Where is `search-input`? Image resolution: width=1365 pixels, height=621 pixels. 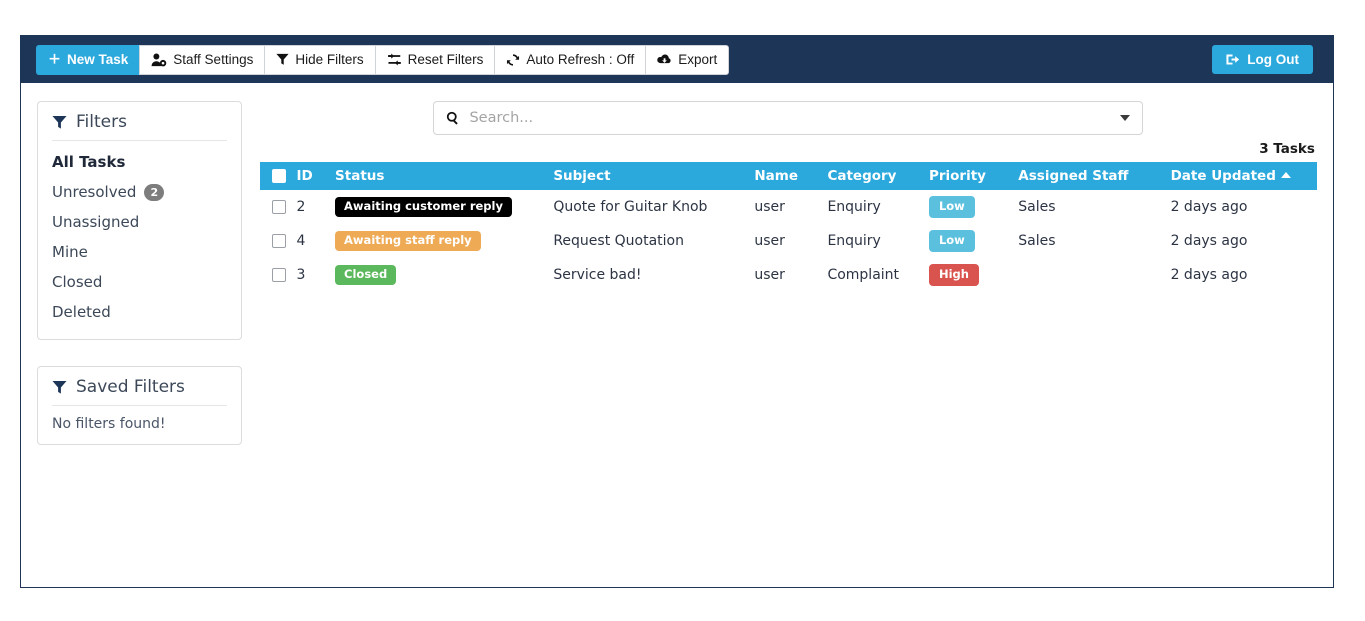
search-input is located at coordinates (790, 118).